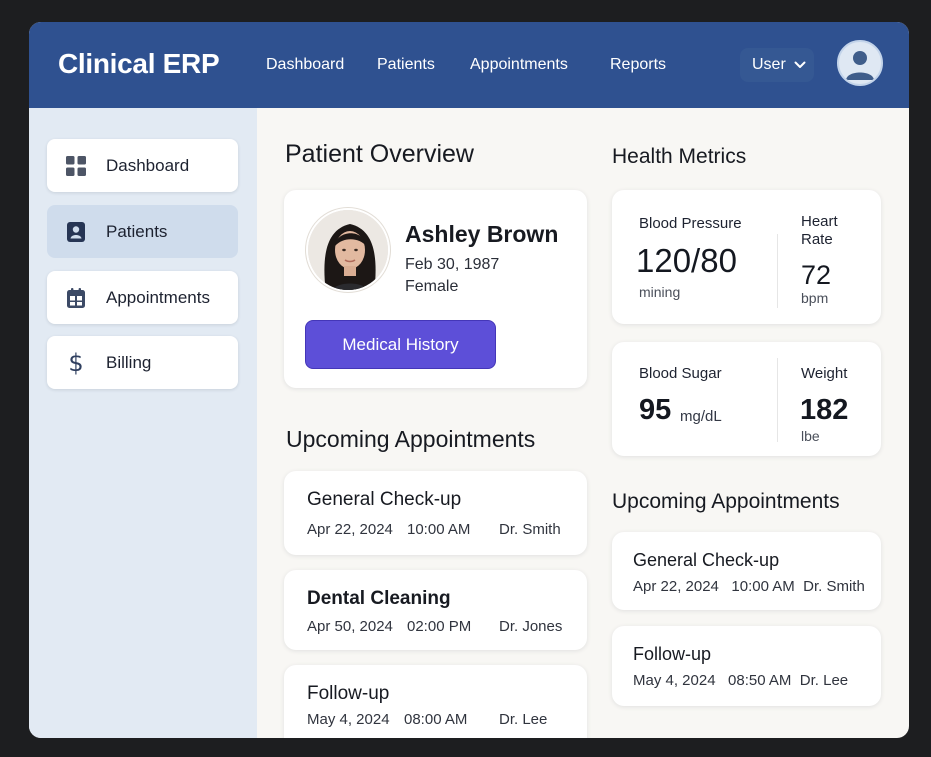 This screenshot has width=931, height=757. What do you see at coordinates (749, 586) in the screenshot?
I see `appointment-details: Apr 22, 2024 10:00 AM Dr. Smith` at bounding box center [749, 586].